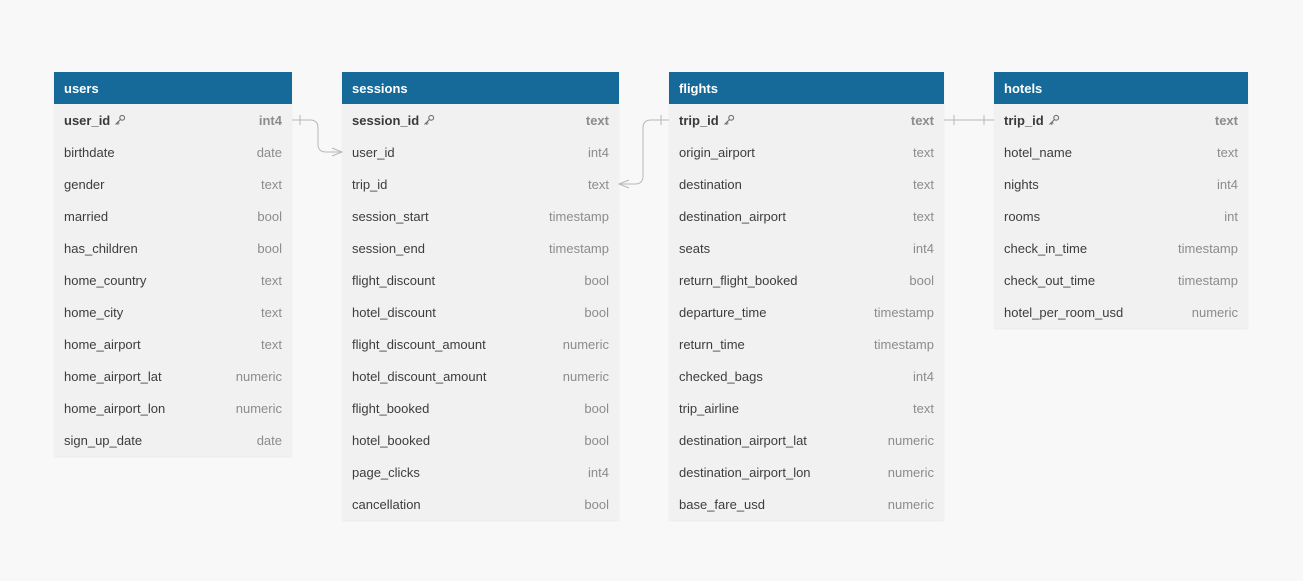 The height and width of the screenshot is (581, 1303). What do you see at coordinates (480, 88) in the screenshot?
I see `table-header: sessions` at bounding box center [480, 88].